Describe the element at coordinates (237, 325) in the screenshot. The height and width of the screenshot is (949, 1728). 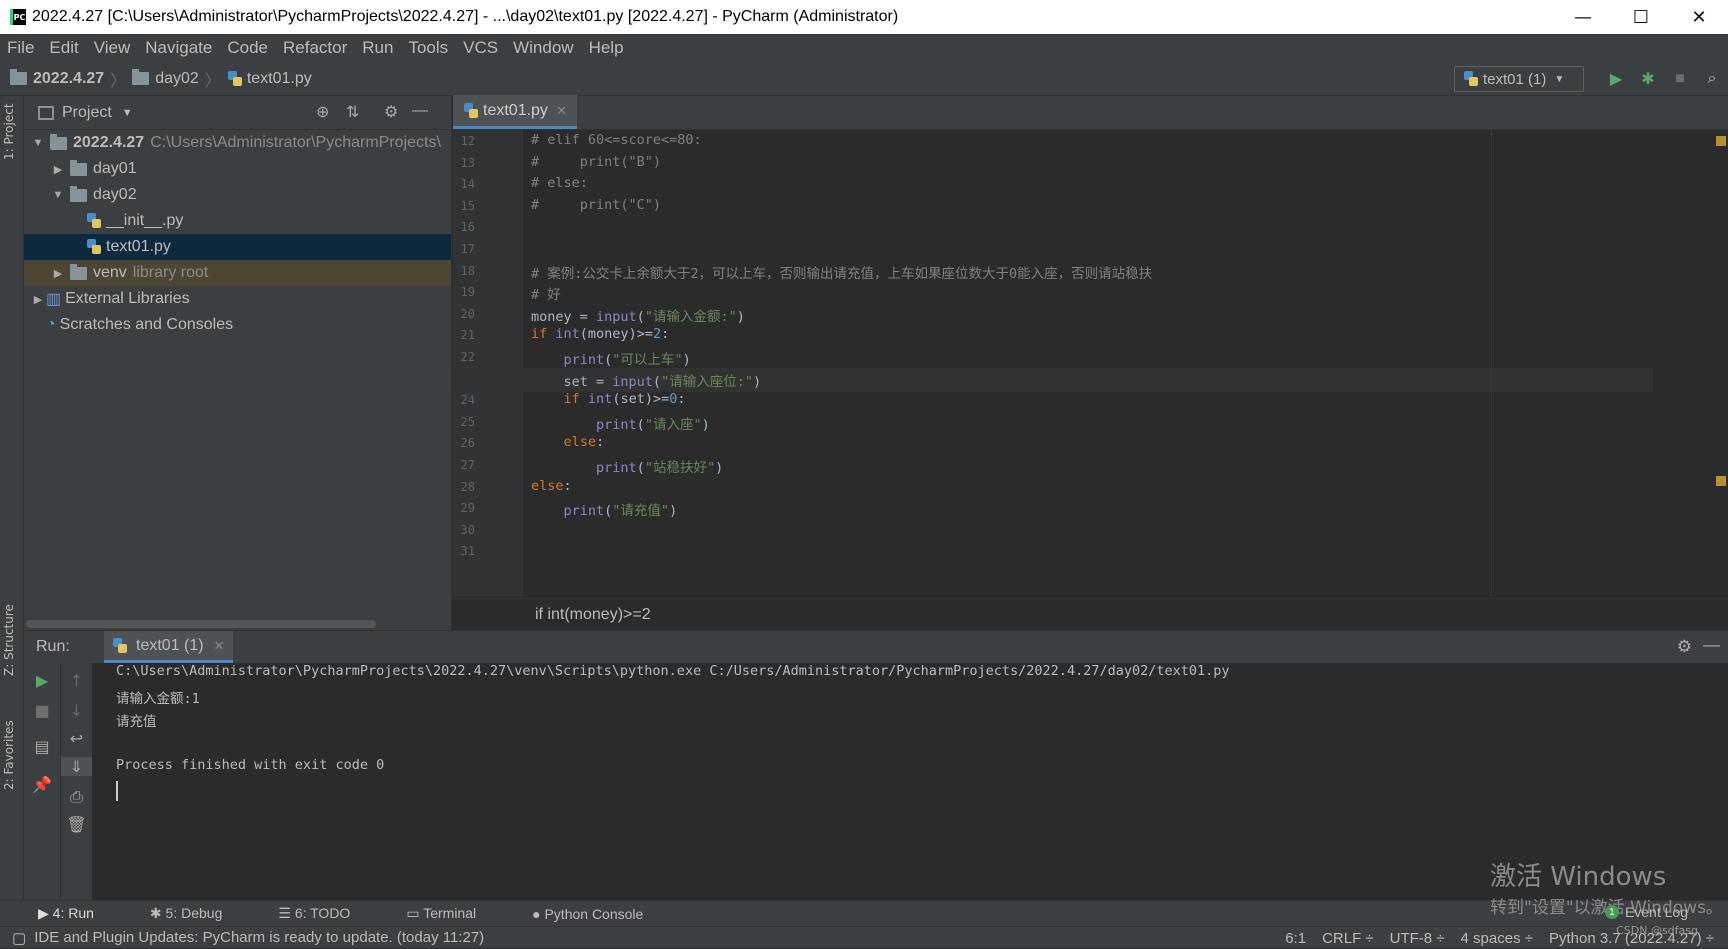
I see `tree-item: ◔ Scratches and Consoles` at that location.